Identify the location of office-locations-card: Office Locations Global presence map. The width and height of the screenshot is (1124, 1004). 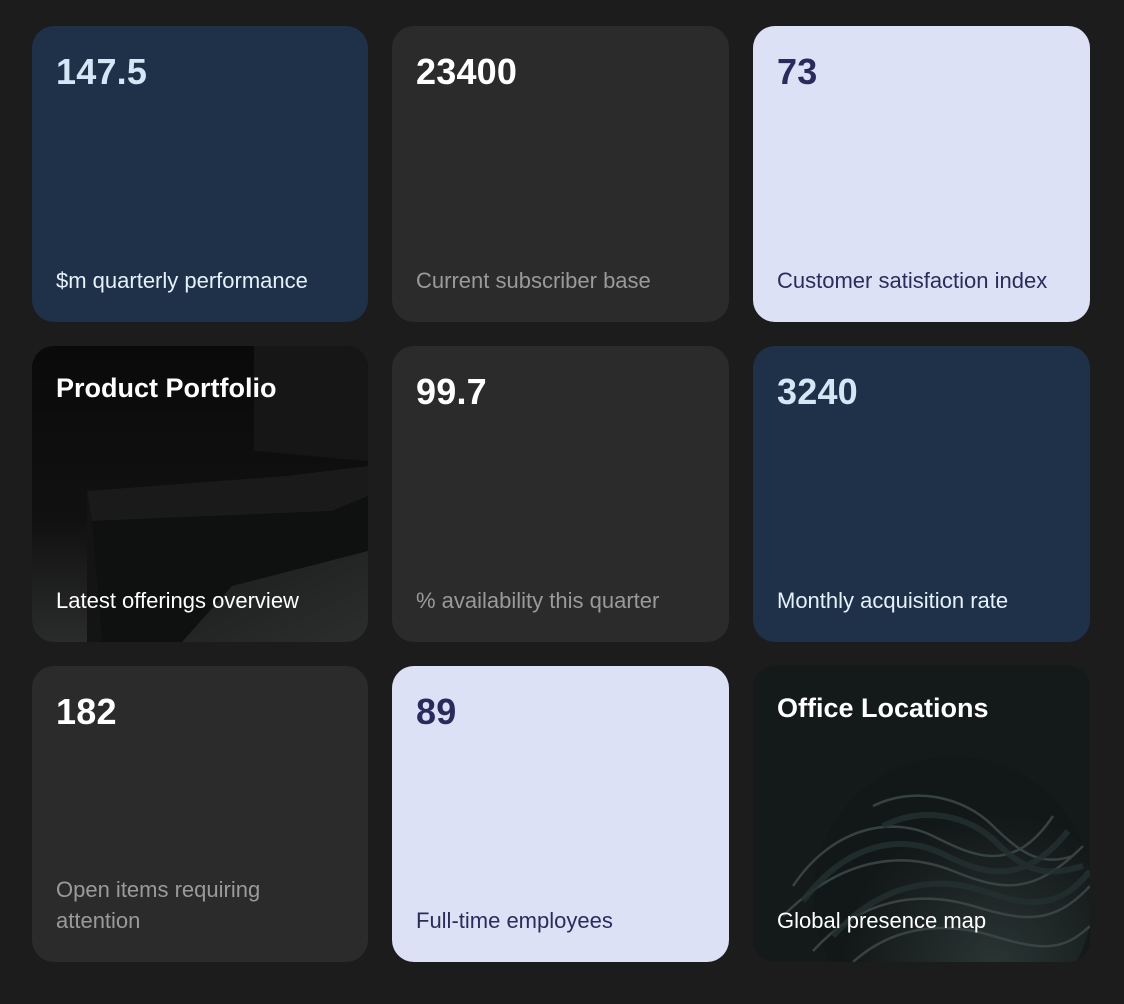
(921, 814).